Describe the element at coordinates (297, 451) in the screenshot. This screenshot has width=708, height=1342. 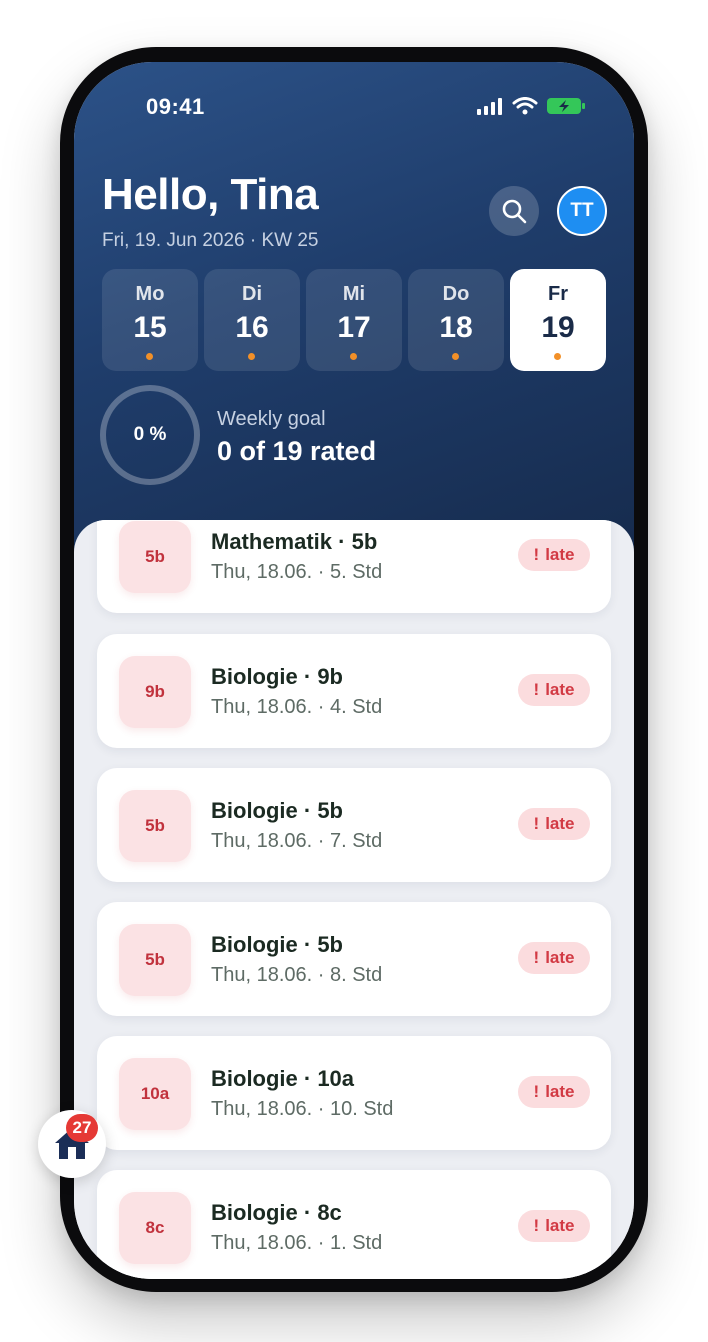
I see `goal-value: 0 of 19 rated` at that location.